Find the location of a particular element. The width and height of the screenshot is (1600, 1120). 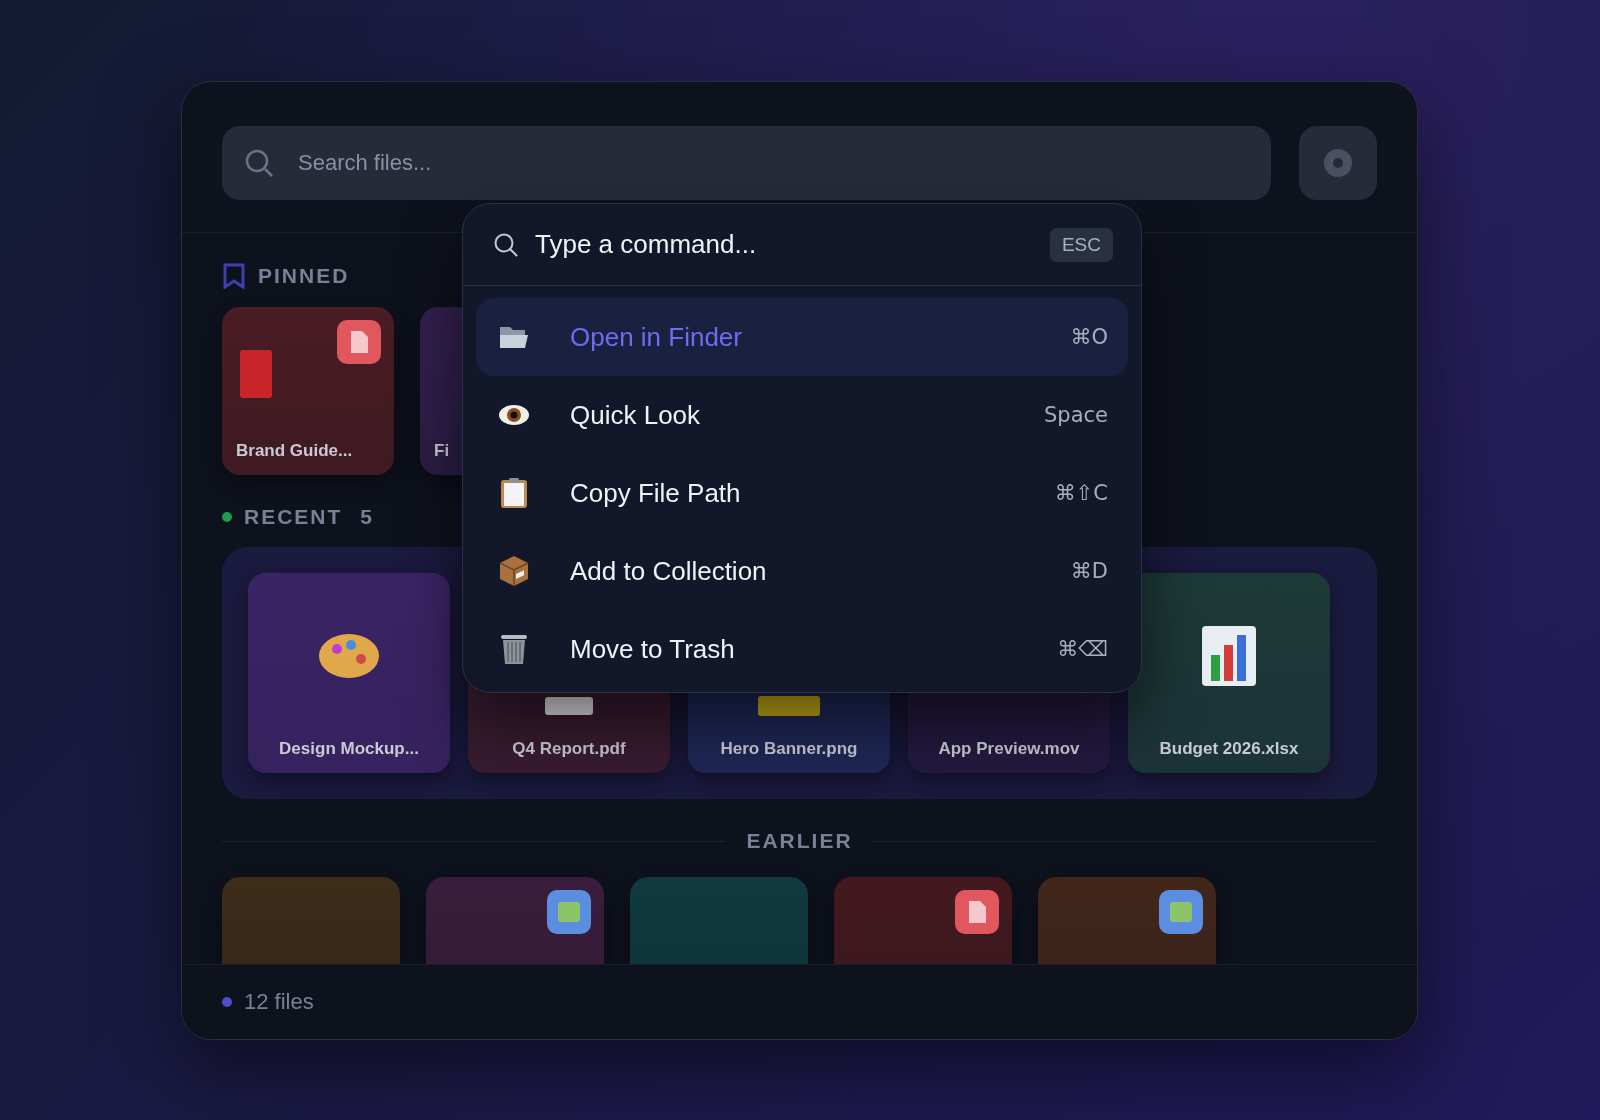

shortcut-hint: ⌘O is located at coordinates (1089, 337).